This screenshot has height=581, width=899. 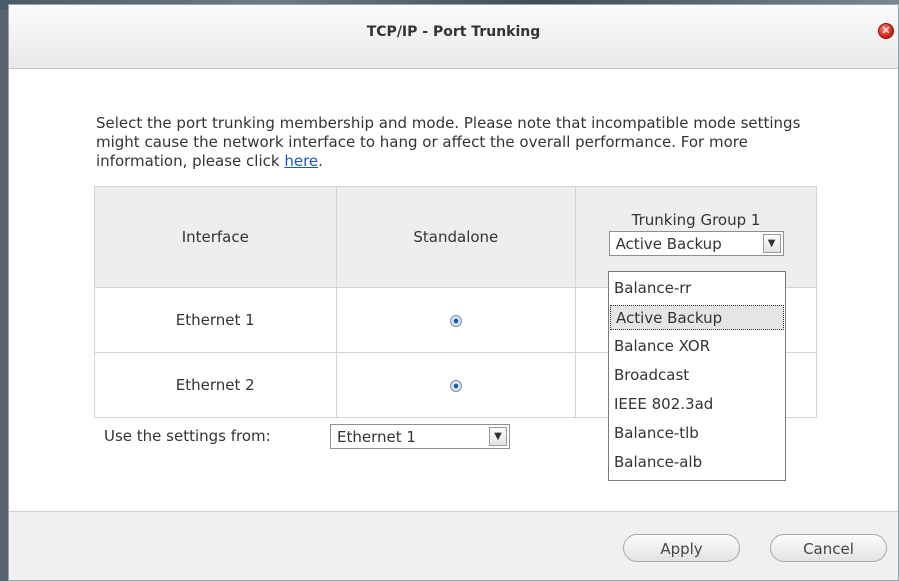 I want to click on apply-button: Apply, so click(x=681, y=548).